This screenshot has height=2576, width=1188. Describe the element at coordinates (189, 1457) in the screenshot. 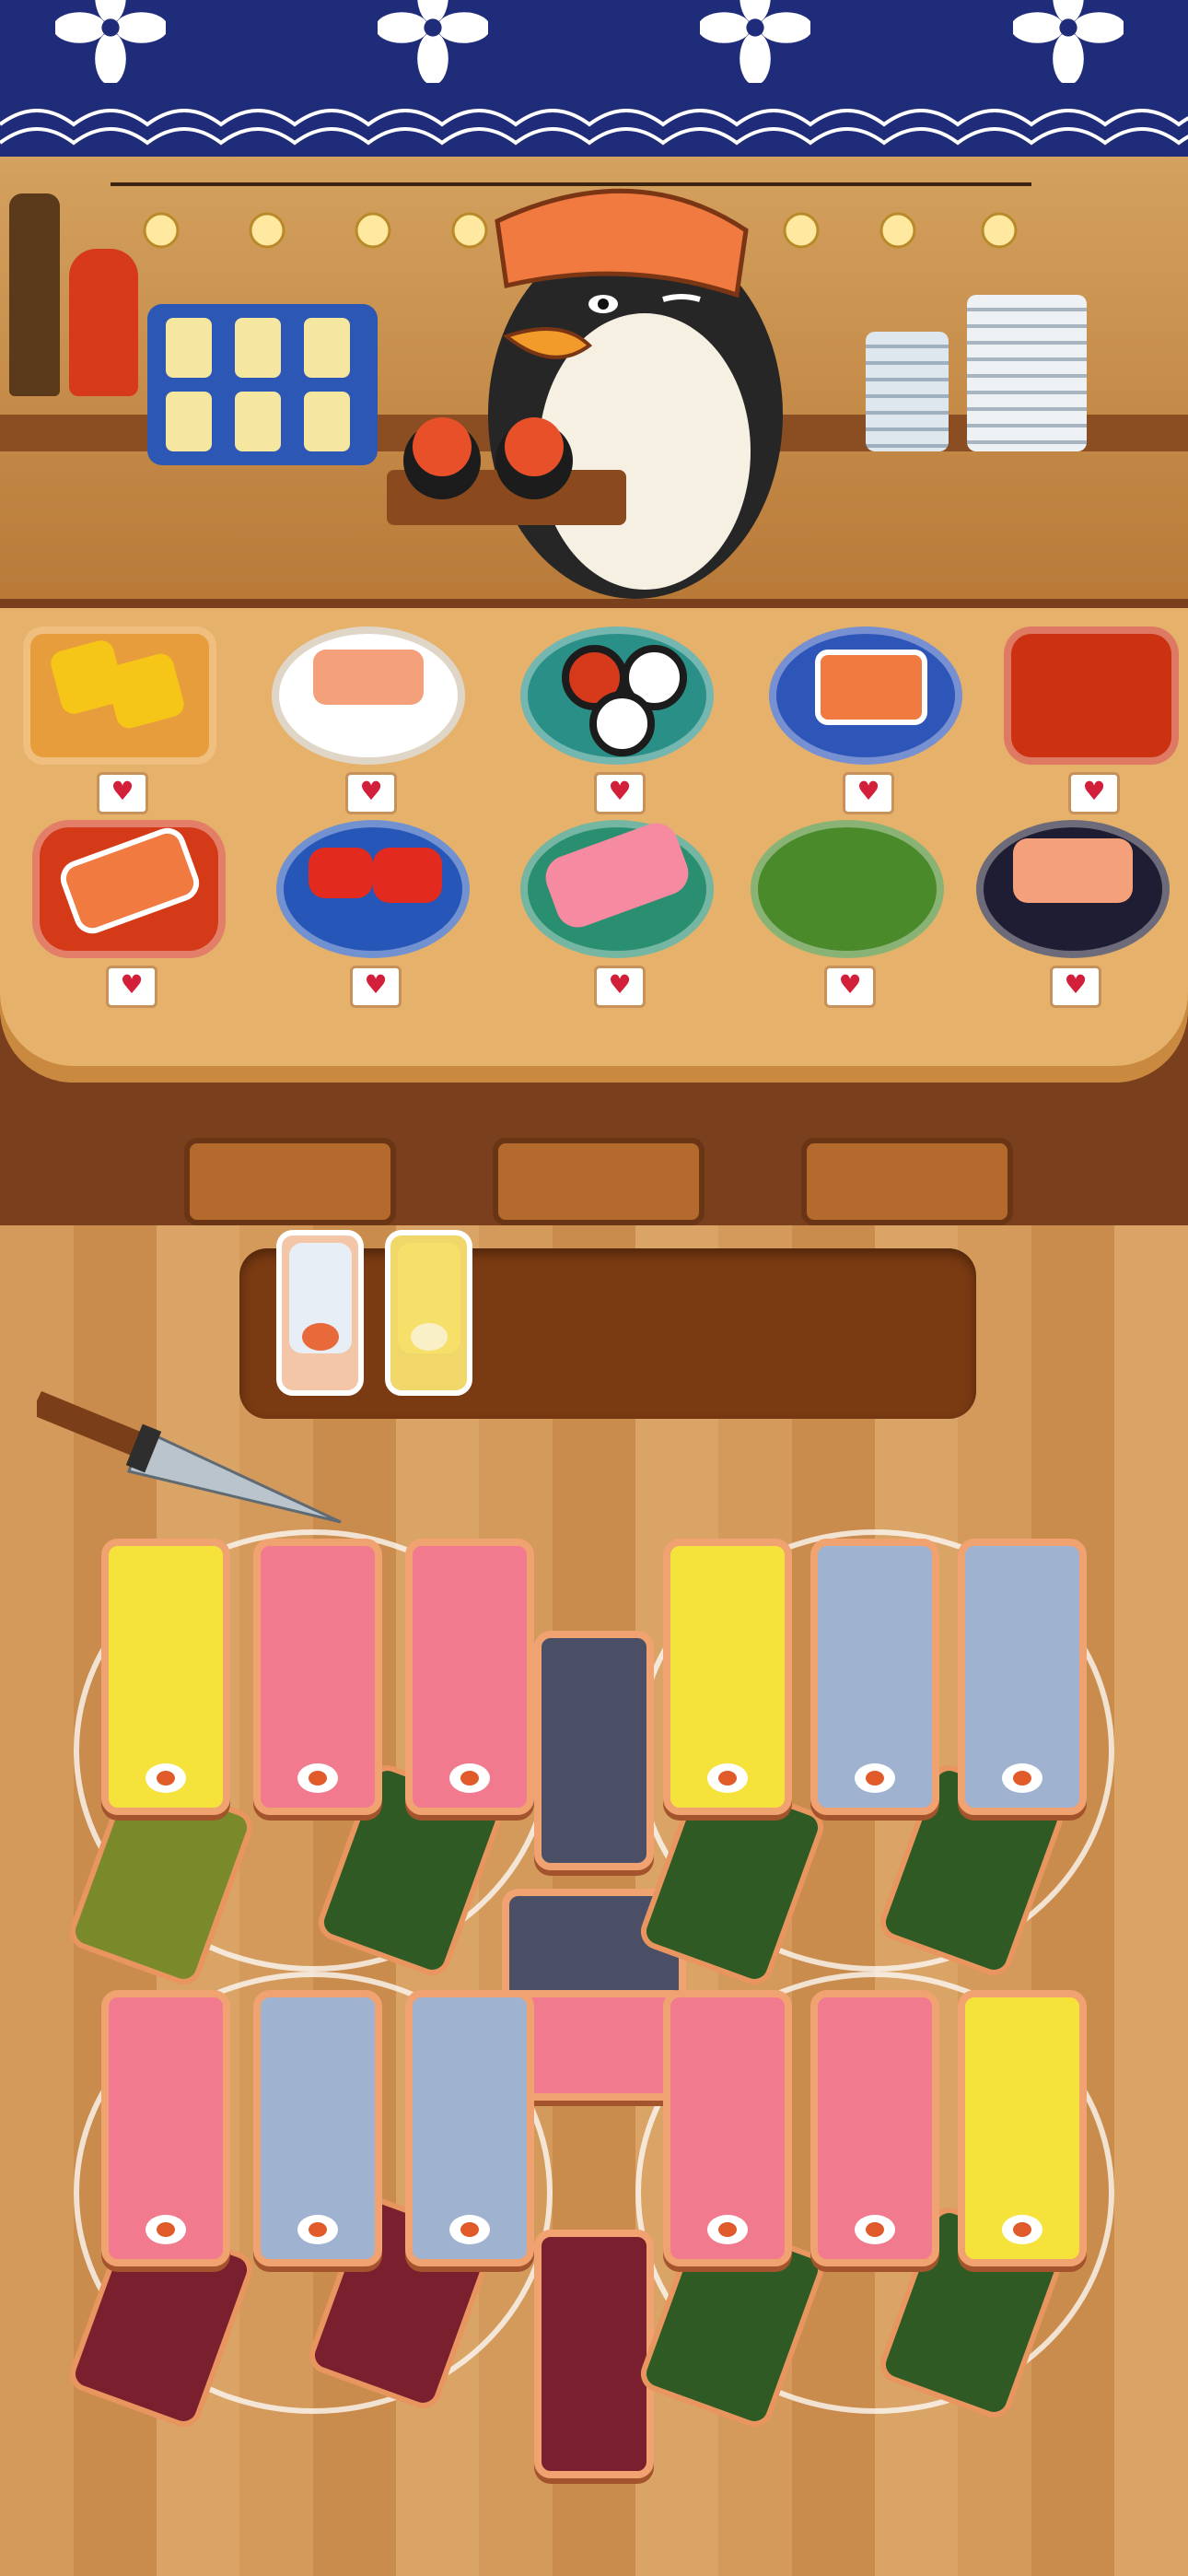

I see `knife-icon` at that location.